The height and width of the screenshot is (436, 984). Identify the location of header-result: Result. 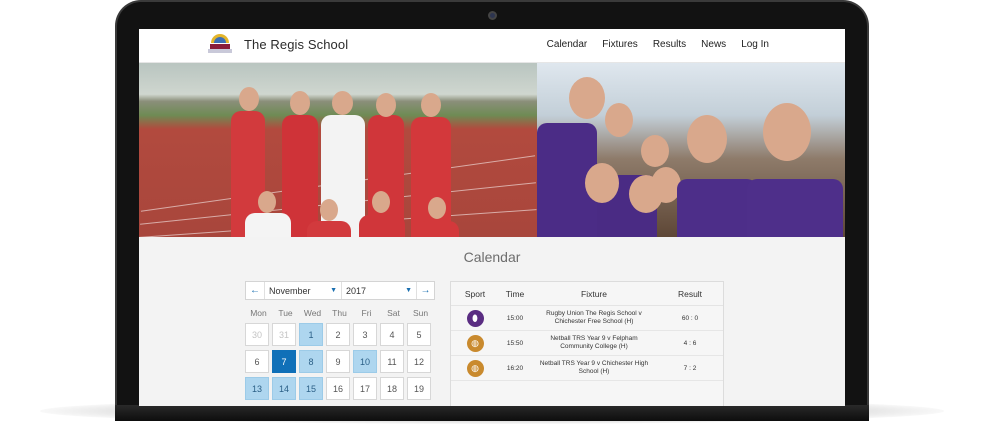
(690, 293).